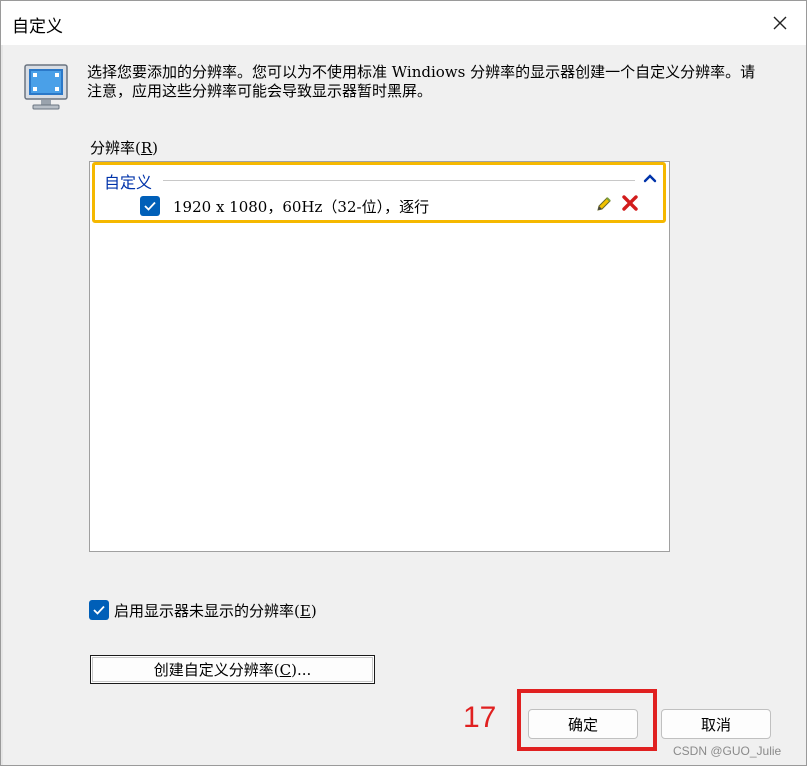 Image resolution: width=807 pixels, height=766 pixels. Describe the element at coordinates (285, 669) in the screenshot. I see `create-label-key: C` at that location.